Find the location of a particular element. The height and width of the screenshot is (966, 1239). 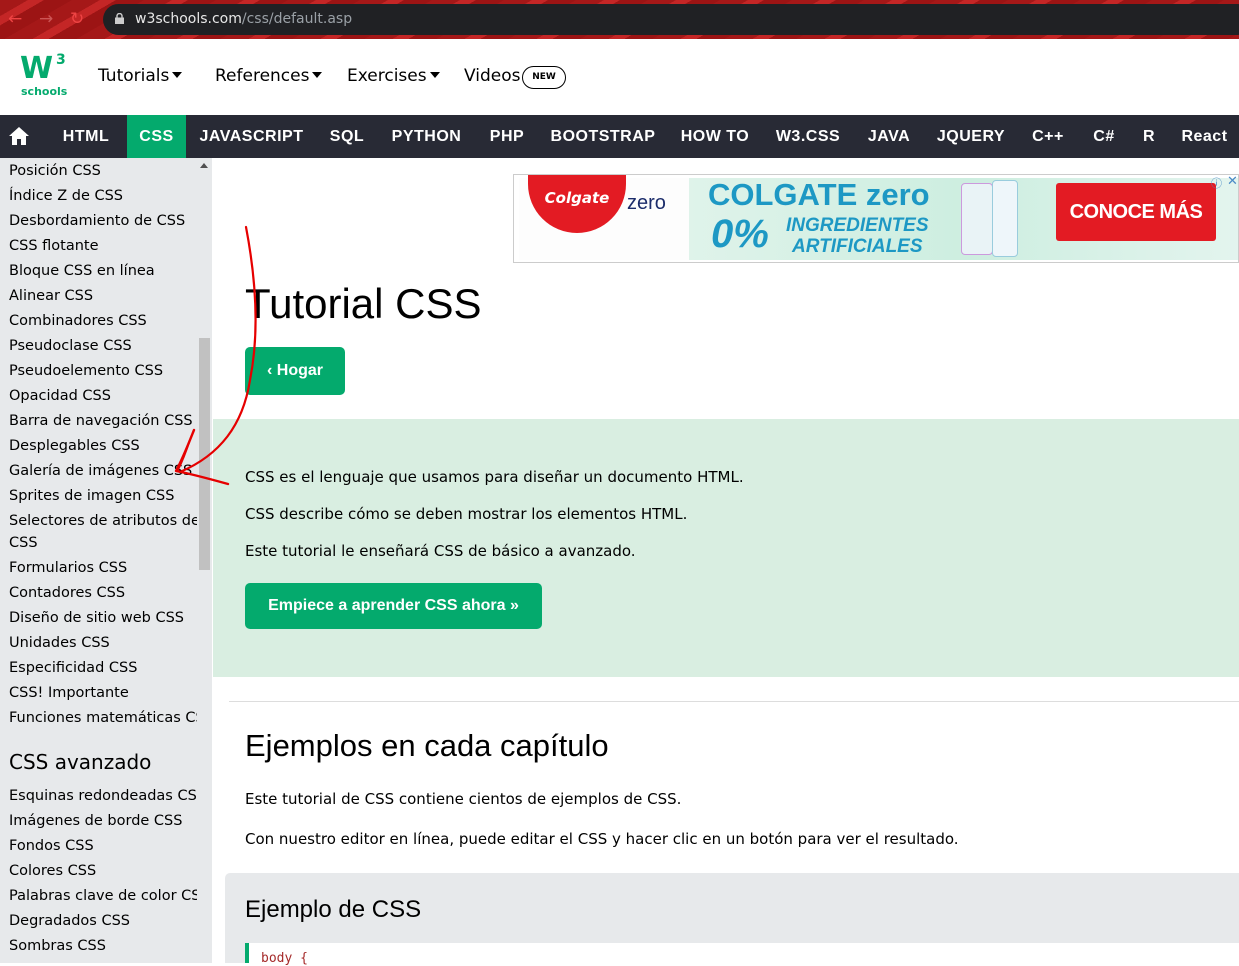

sidebar-item-combinators: Combinadores CSS is located at coordinates (78, 321).